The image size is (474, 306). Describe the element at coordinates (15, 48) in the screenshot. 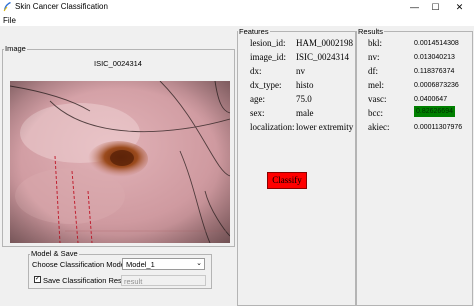

I see `image-frame-label: Image` at that location.